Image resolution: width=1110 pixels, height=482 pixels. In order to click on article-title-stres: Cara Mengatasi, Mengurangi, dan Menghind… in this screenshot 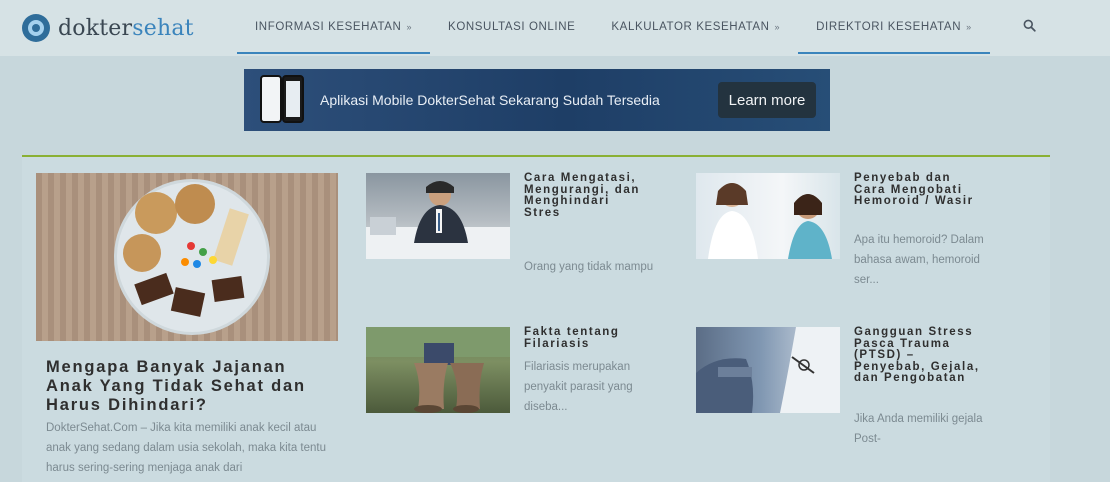, I will do `click(584, 195)`.